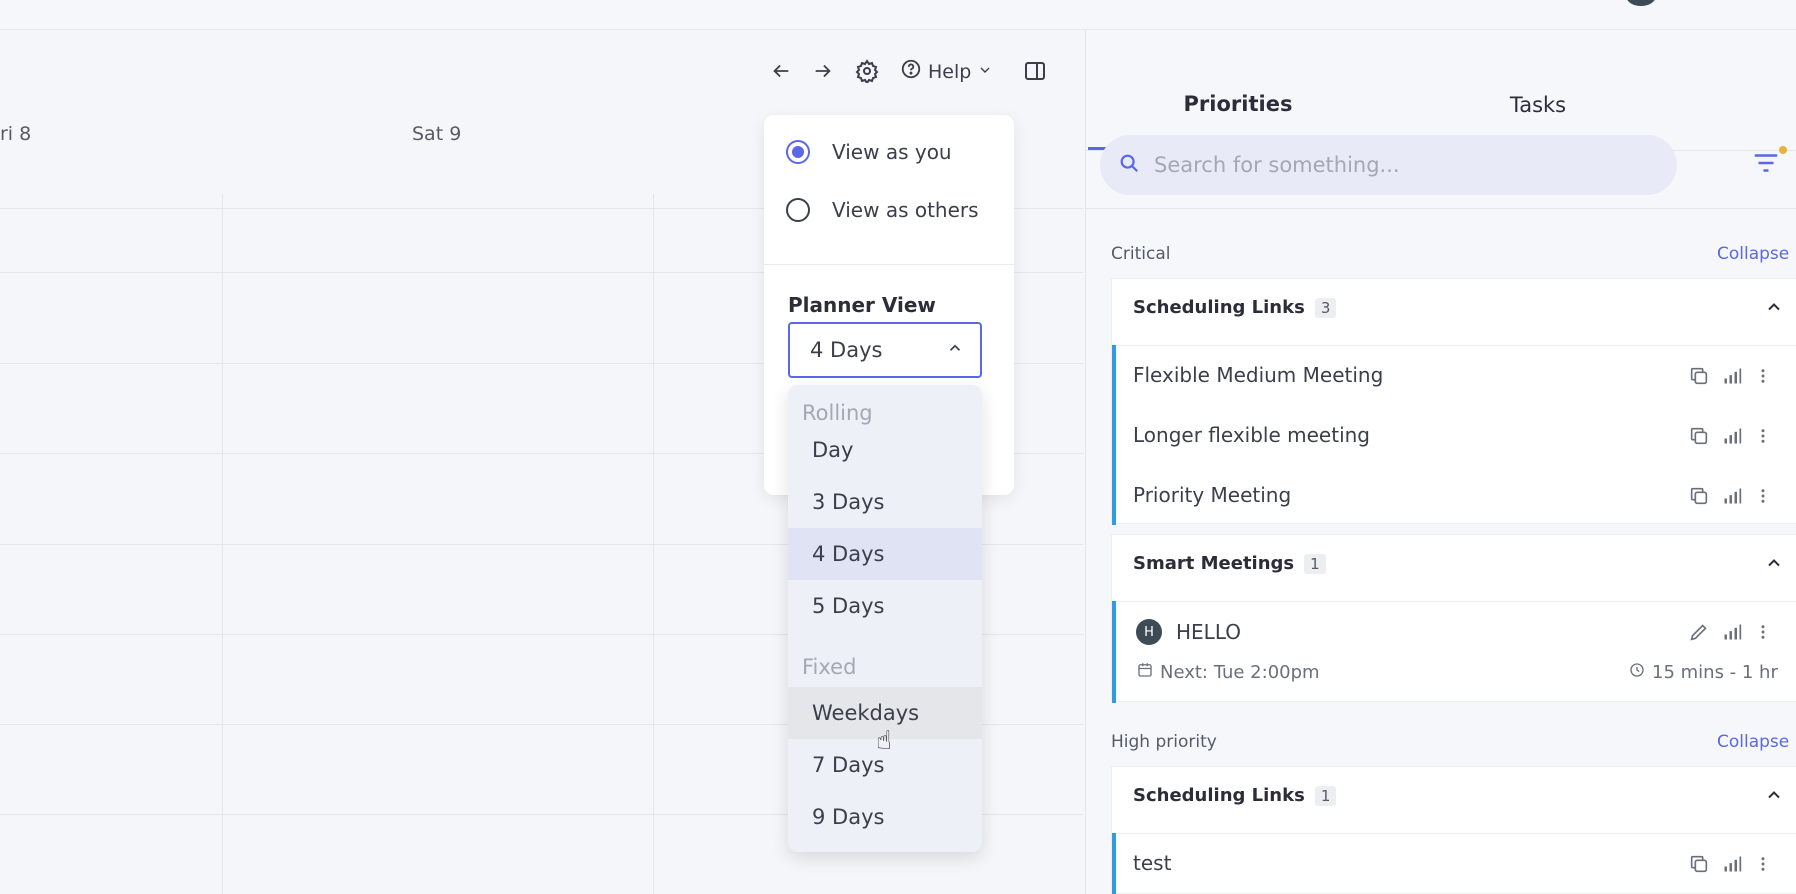 This screenshot has width=1796, height=894. I want to click on calendar-icon, so click(1145, 672).